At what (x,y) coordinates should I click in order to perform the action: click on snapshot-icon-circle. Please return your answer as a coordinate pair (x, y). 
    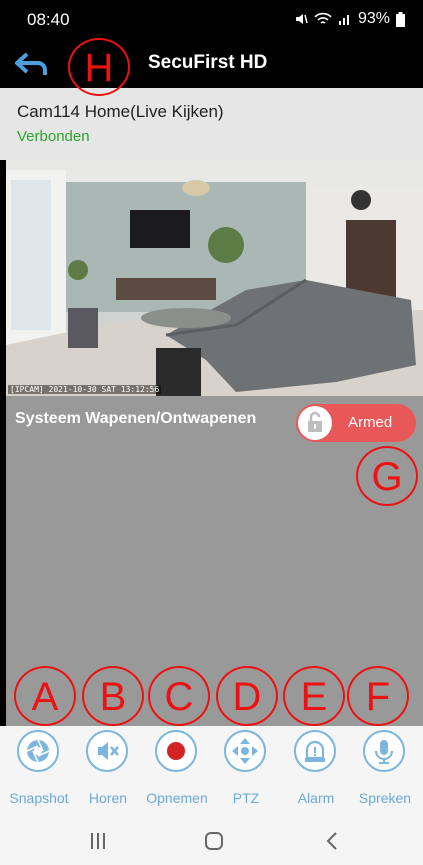
    Looking at the image, I should click on (38, 751).